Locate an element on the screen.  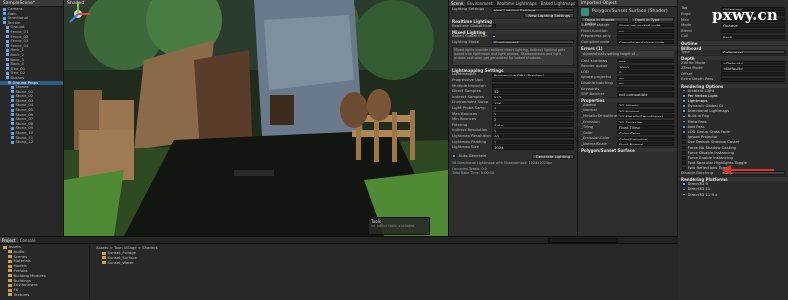
lightmap-setting-label: Progressive Upd is located at coordinates (467, 79).